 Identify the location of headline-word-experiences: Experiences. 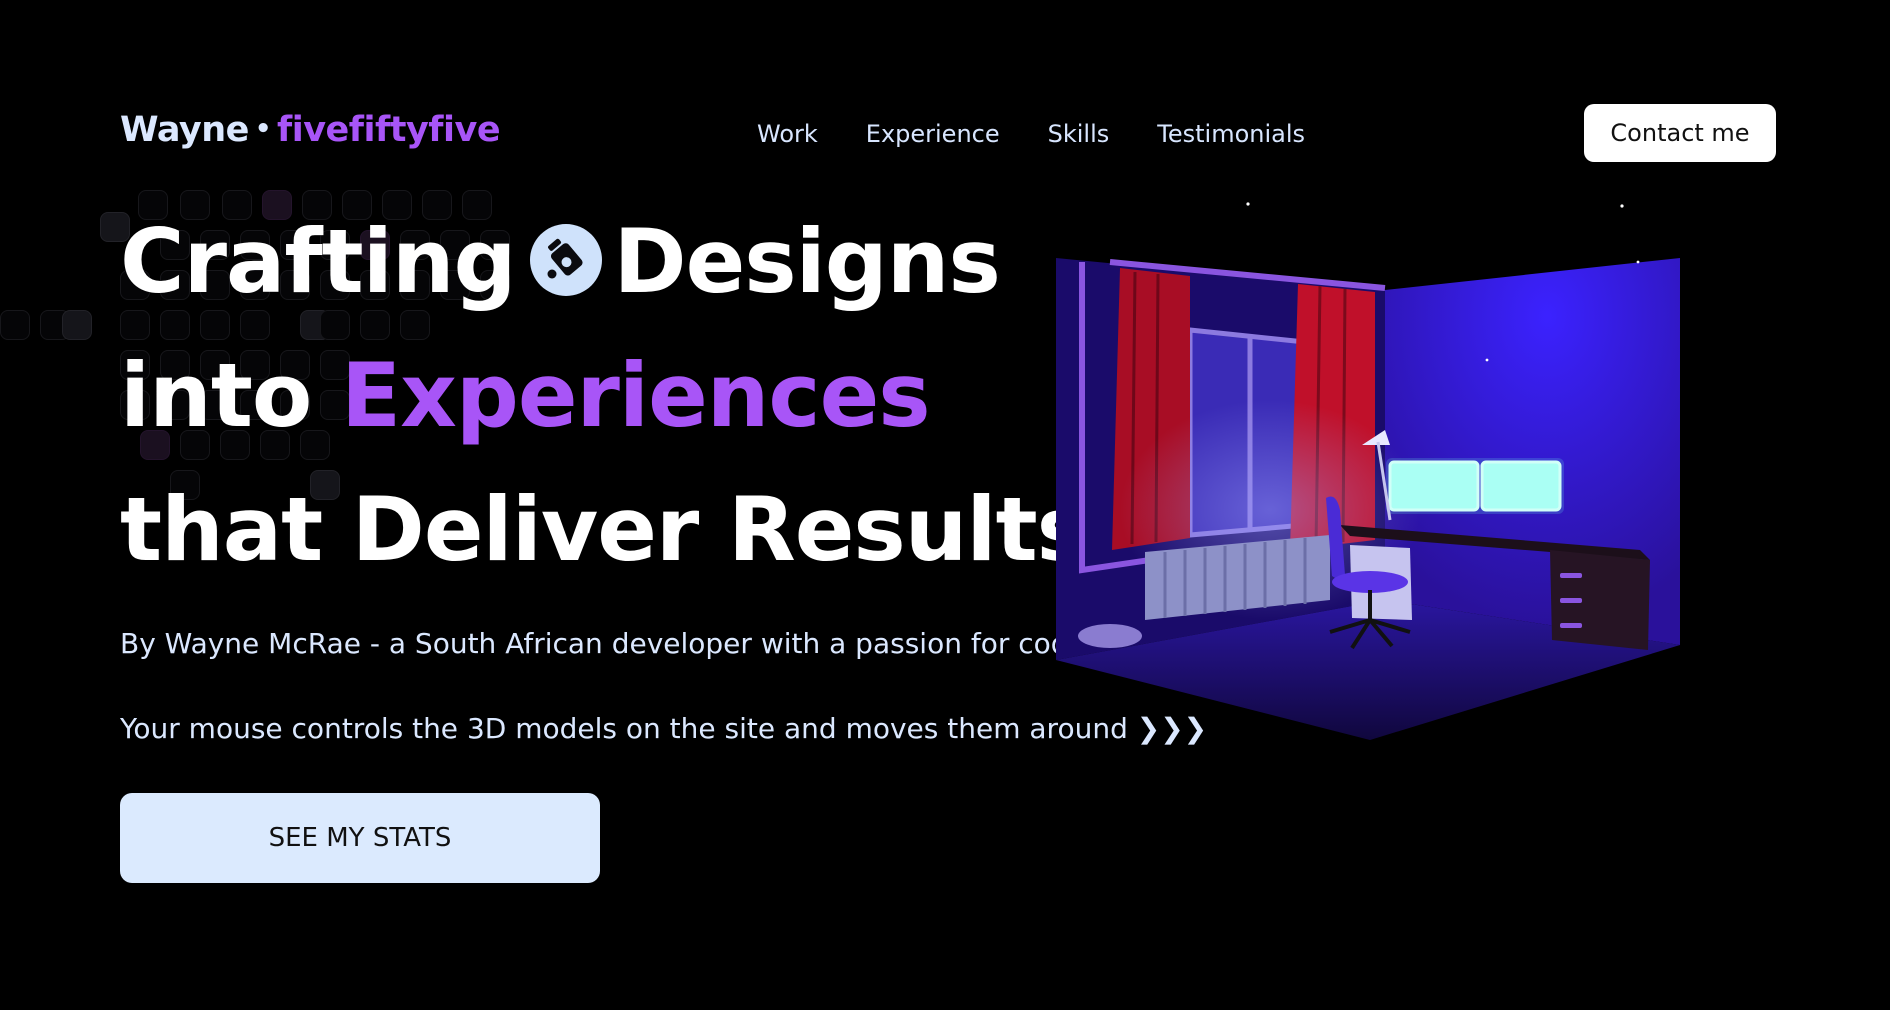
(635, 395).